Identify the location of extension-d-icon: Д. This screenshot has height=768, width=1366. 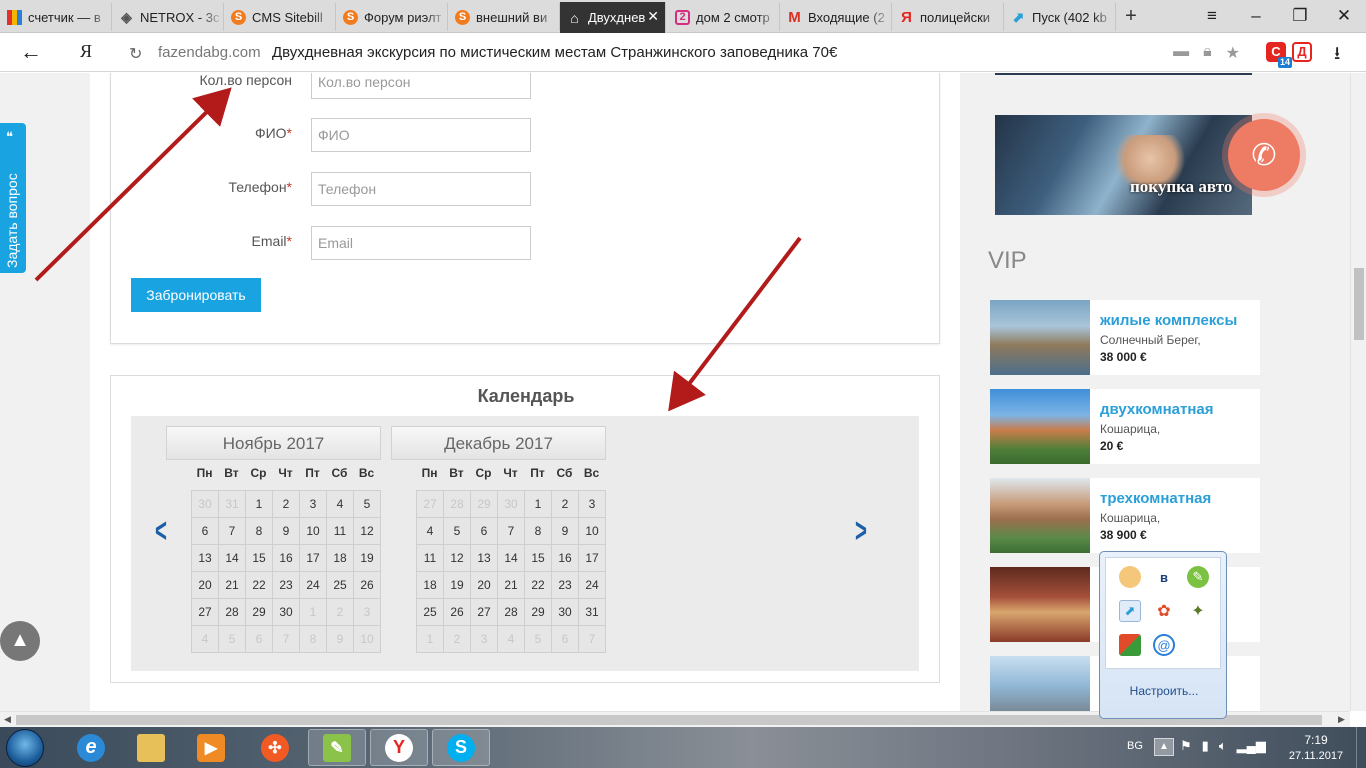
(1302, 52).